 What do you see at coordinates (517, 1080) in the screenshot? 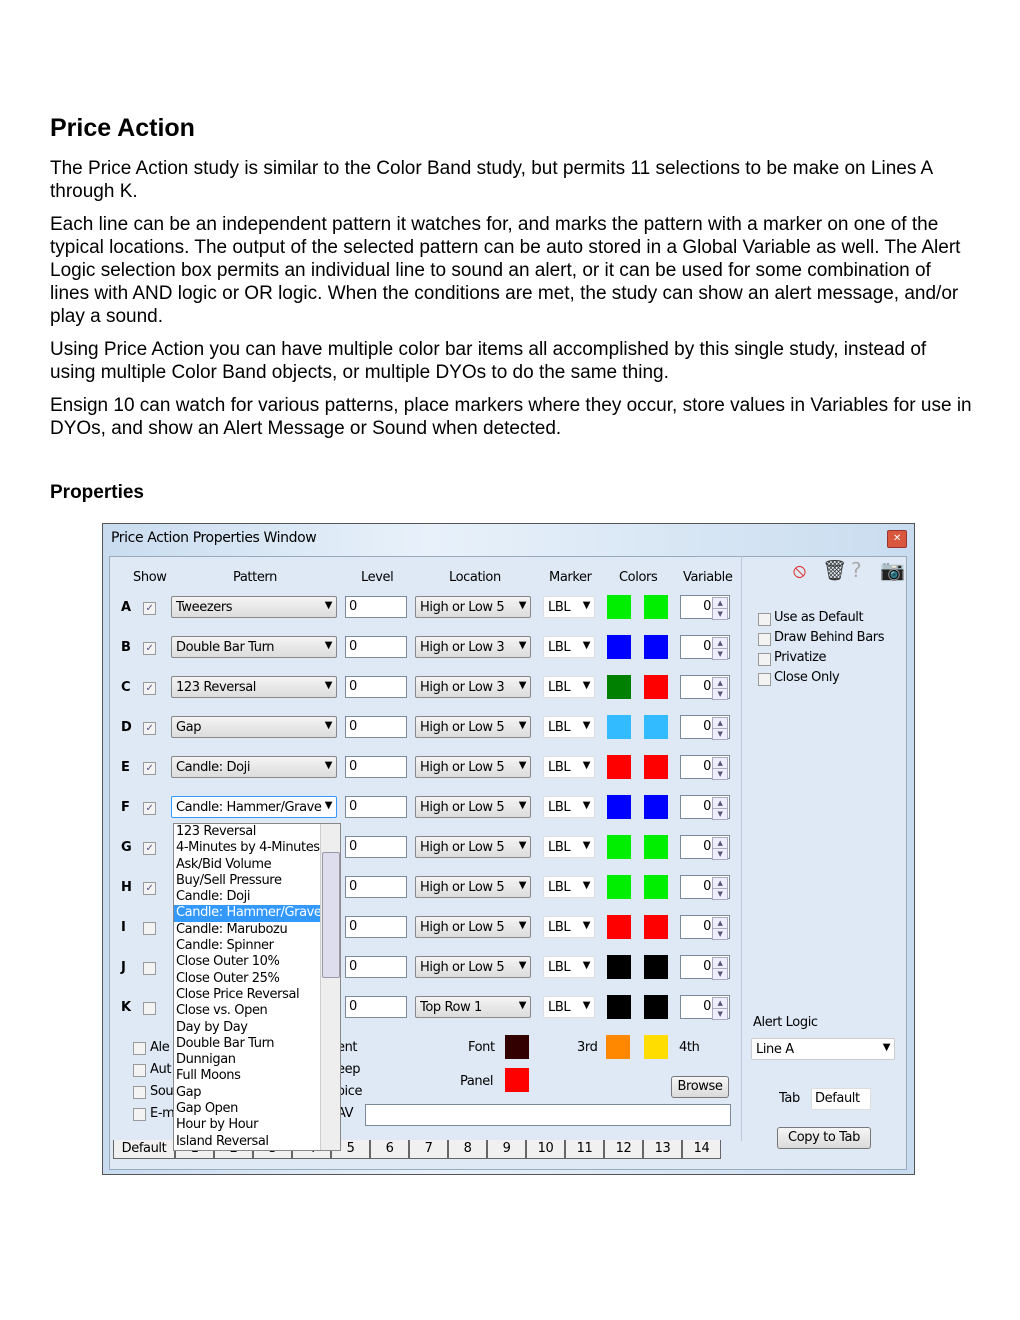
I see `panel-color-swatch` at bounding box center [517, 1080].